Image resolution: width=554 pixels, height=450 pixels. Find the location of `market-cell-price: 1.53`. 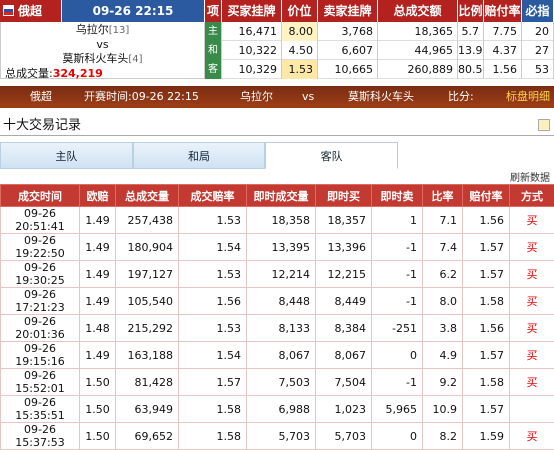

market-cell-price: 1.53 is located at coordinates (300, 69).